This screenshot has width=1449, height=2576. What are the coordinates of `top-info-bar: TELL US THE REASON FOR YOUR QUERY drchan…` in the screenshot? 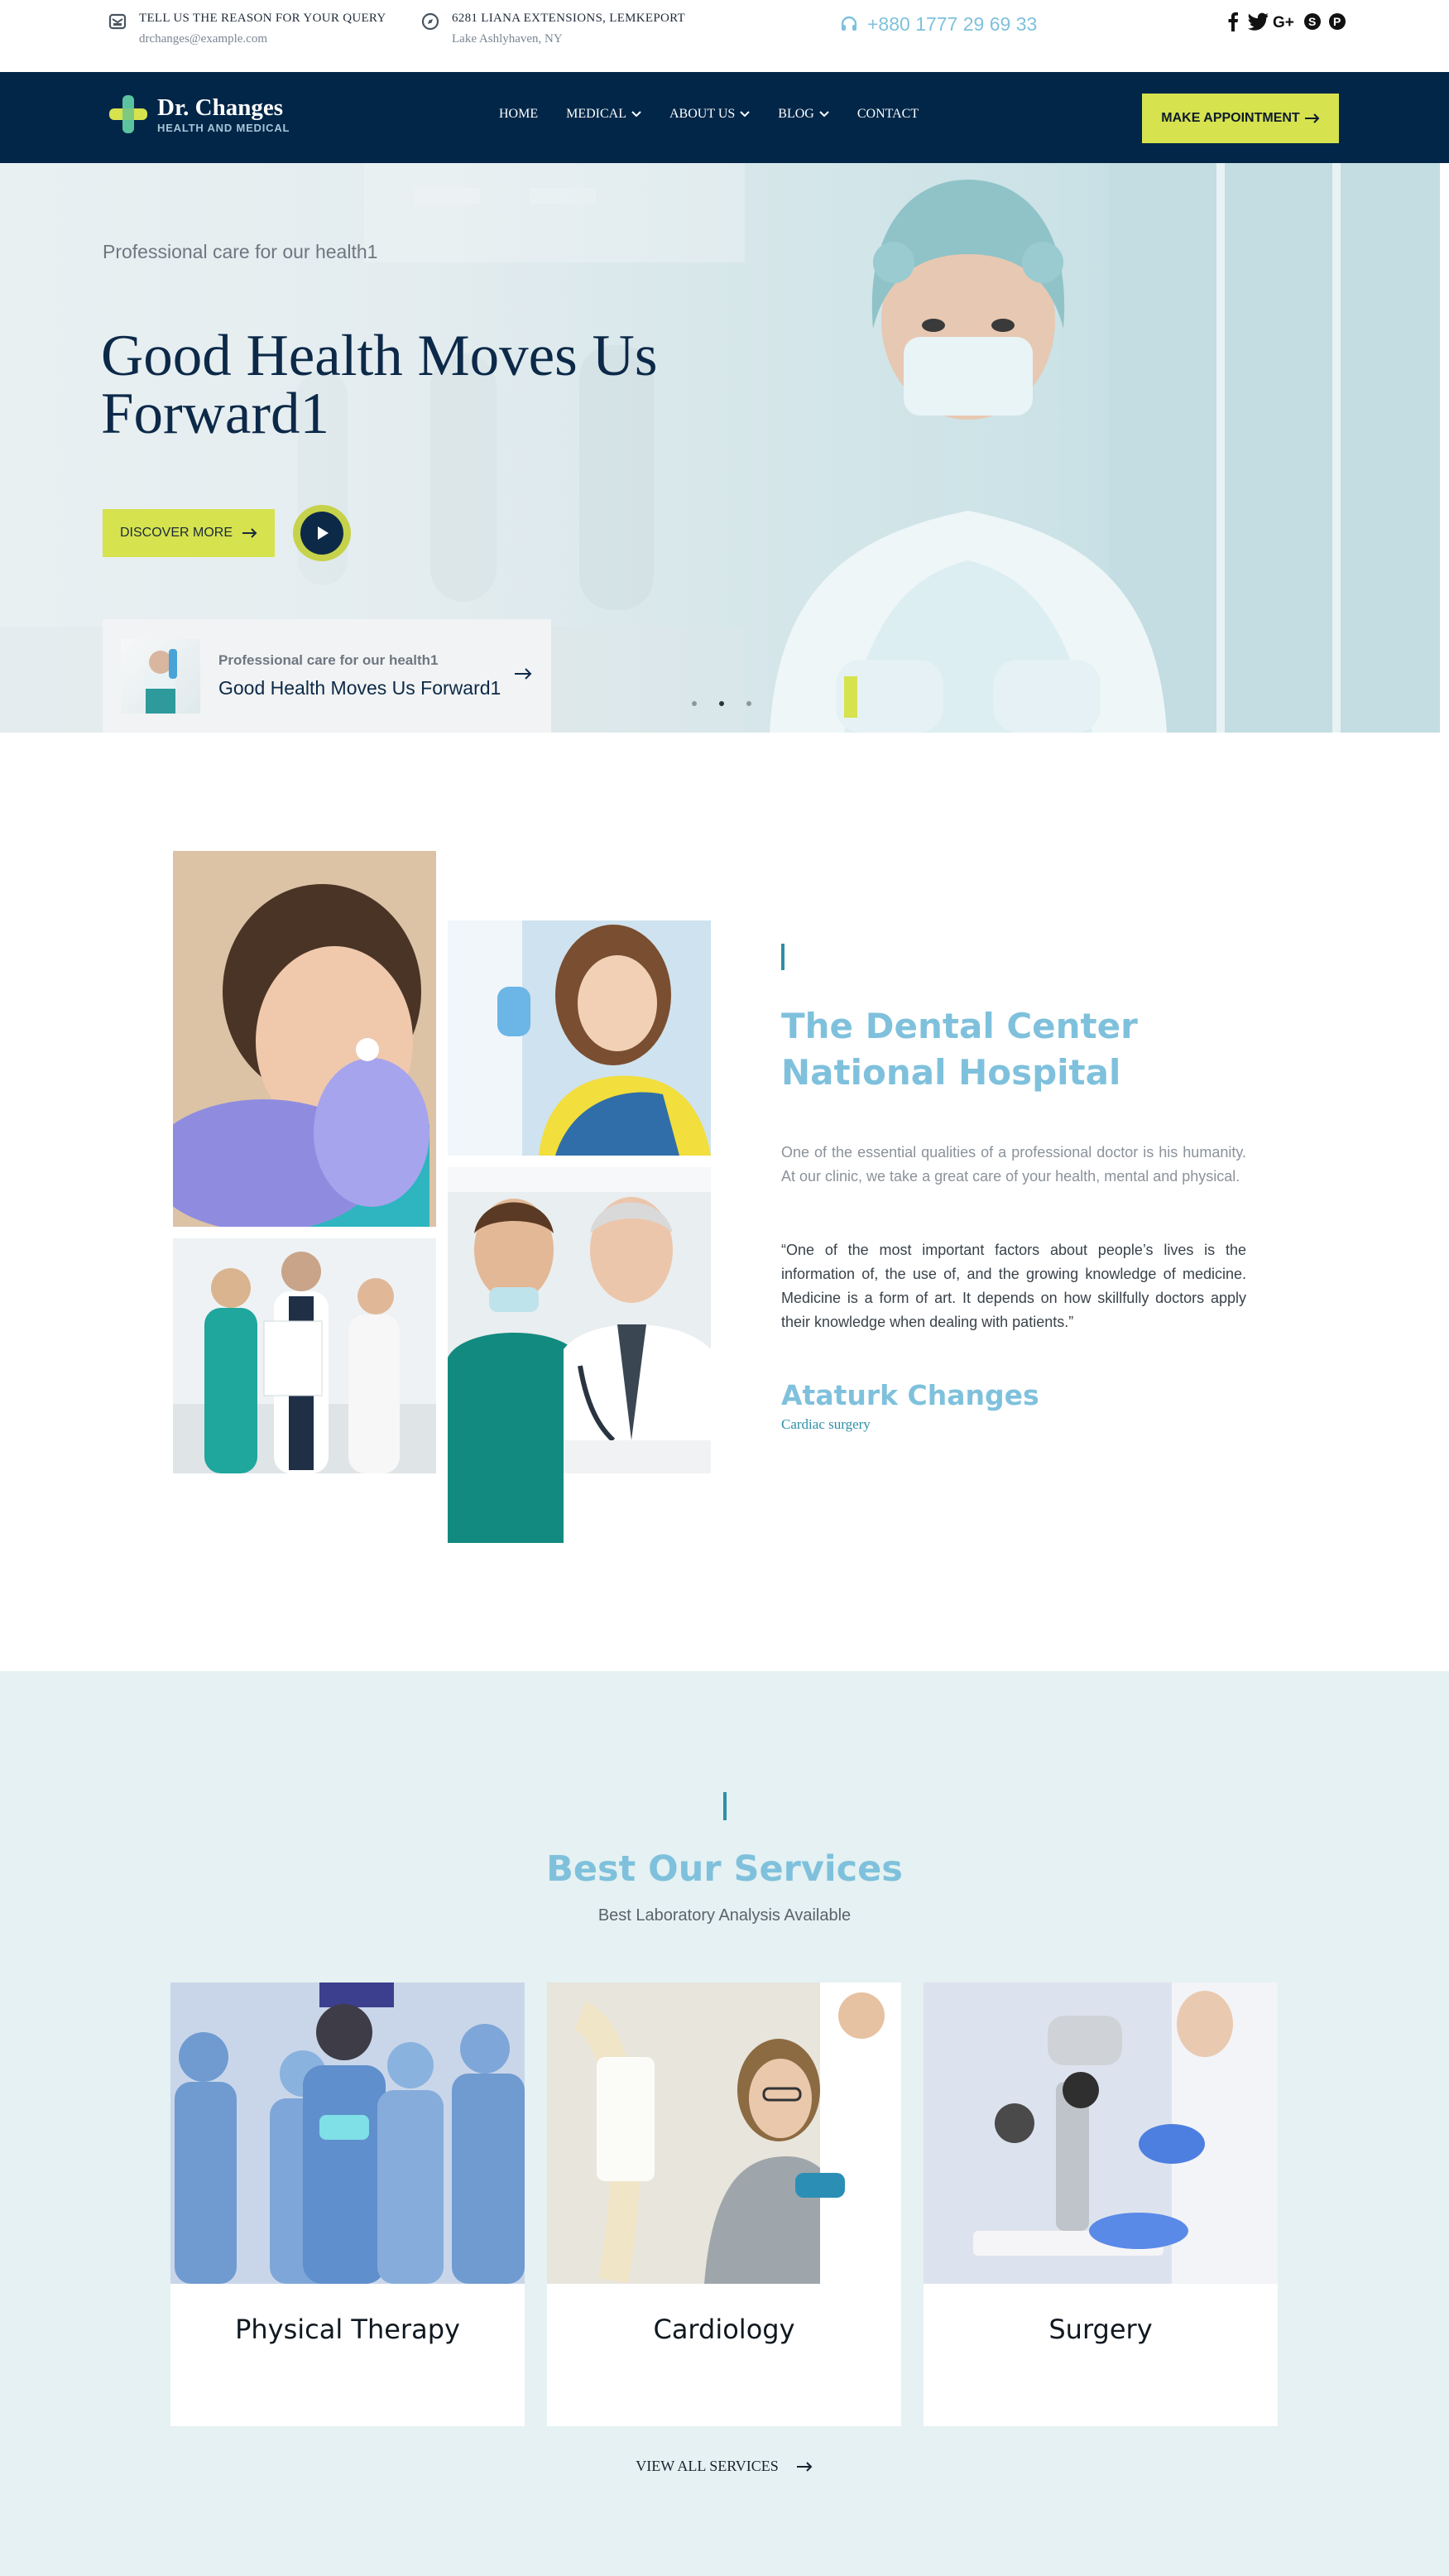 It's located at (724, 36).